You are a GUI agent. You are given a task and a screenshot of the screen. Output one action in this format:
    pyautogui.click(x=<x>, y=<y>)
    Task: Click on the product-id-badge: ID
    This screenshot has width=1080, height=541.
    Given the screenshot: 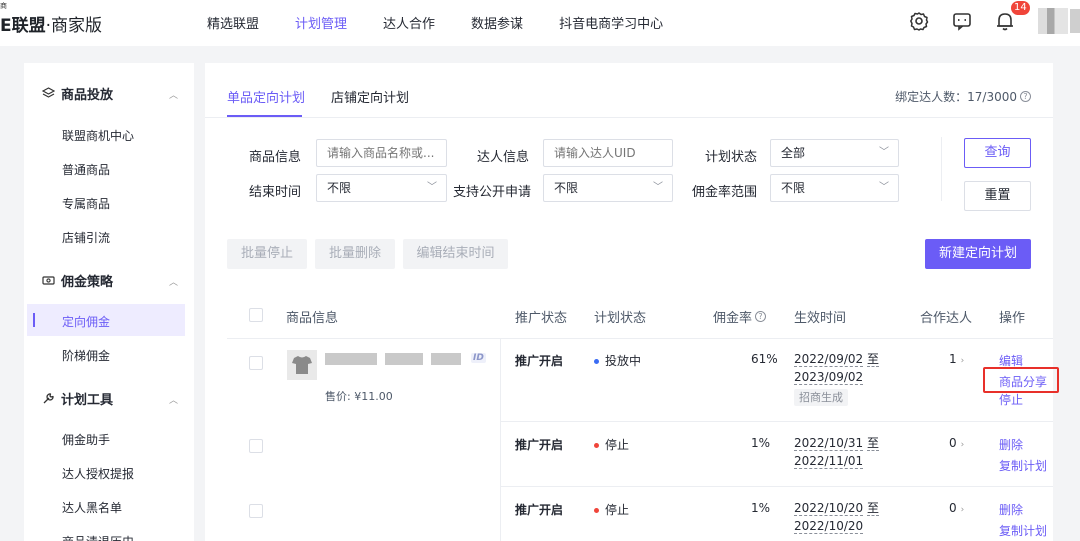 What is the action you would take?
    pyautogui.click(x=478, y=358)
    